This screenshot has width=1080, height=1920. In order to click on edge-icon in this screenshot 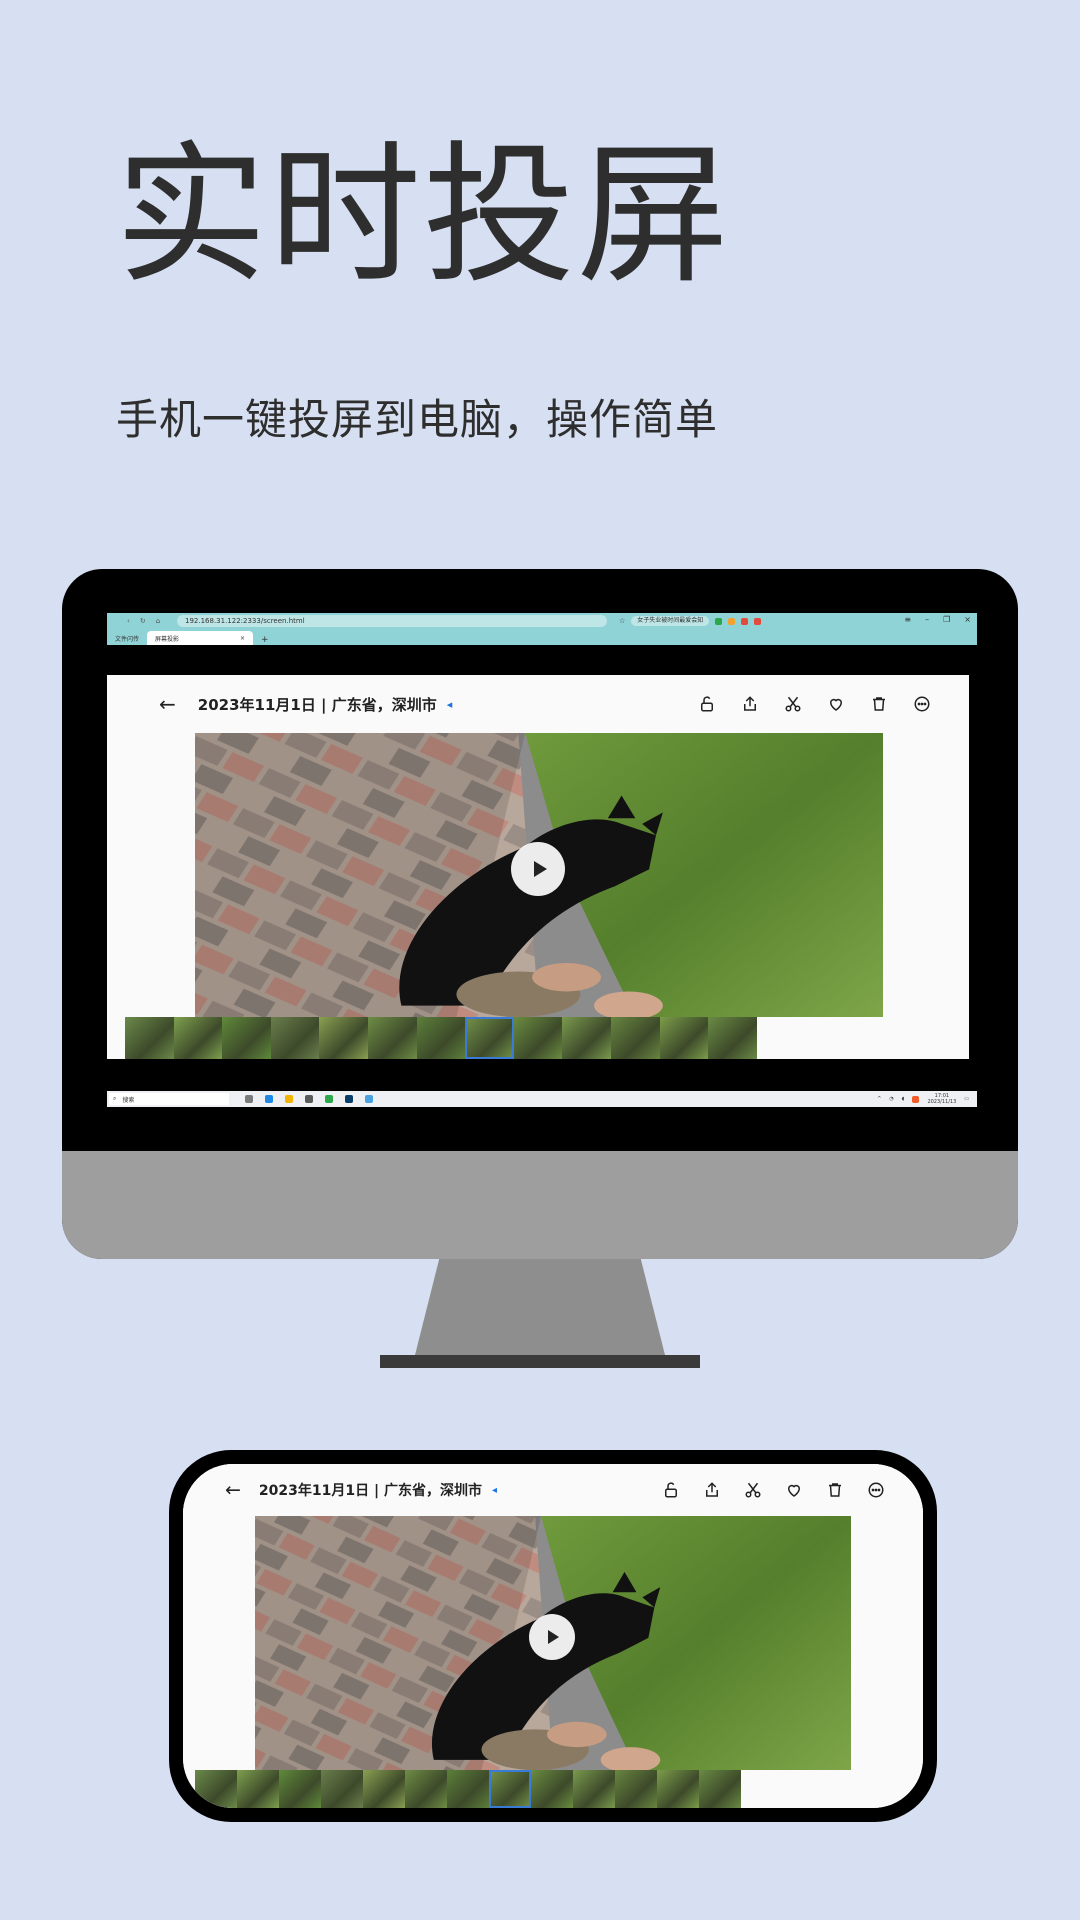, I will do `click(269, 1099)`.